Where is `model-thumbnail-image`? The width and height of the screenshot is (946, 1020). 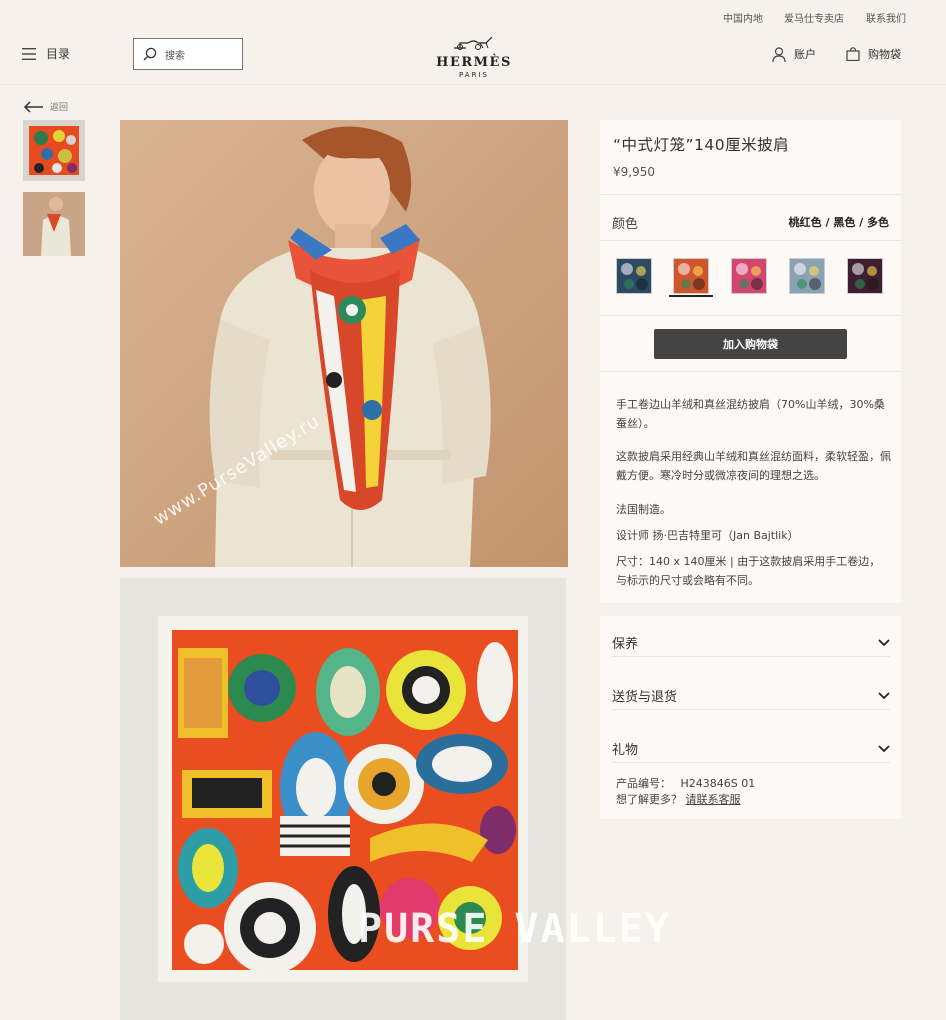 model-thumbnail-image is located at coordinates (54, 224).